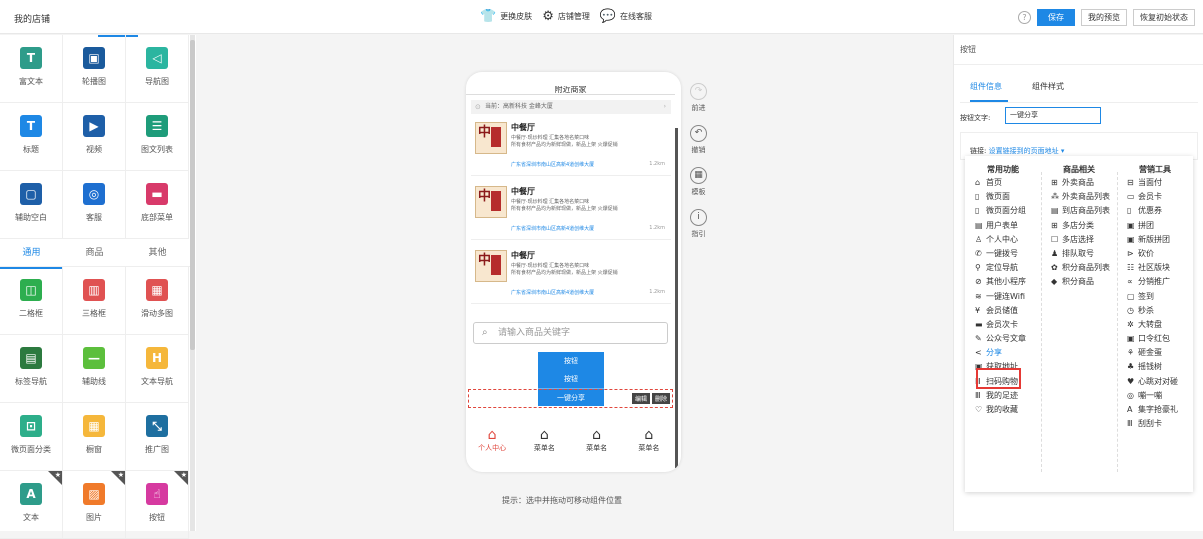 The image size is (1203, 539). I want to click on phone-tab-2: ⌂ 菜单名, so click(597, 442).